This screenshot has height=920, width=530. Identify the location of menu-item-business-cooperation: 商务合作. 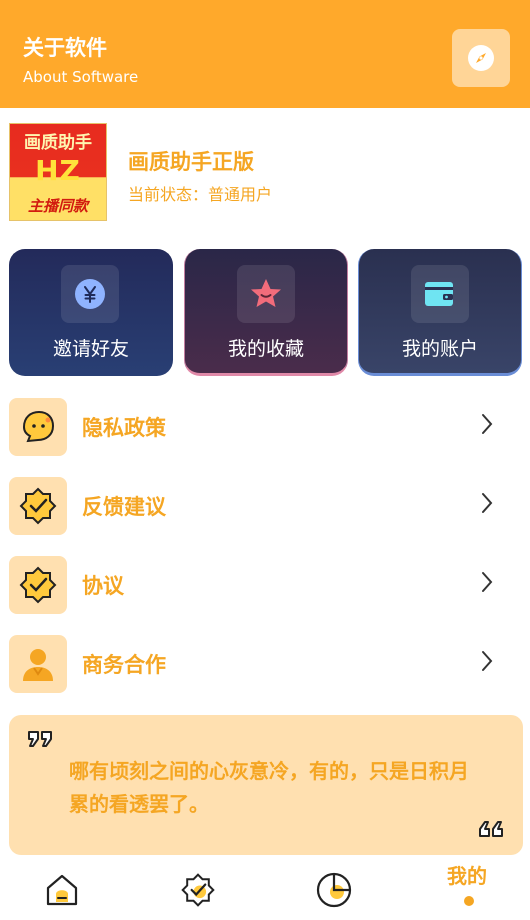
(265, 665).